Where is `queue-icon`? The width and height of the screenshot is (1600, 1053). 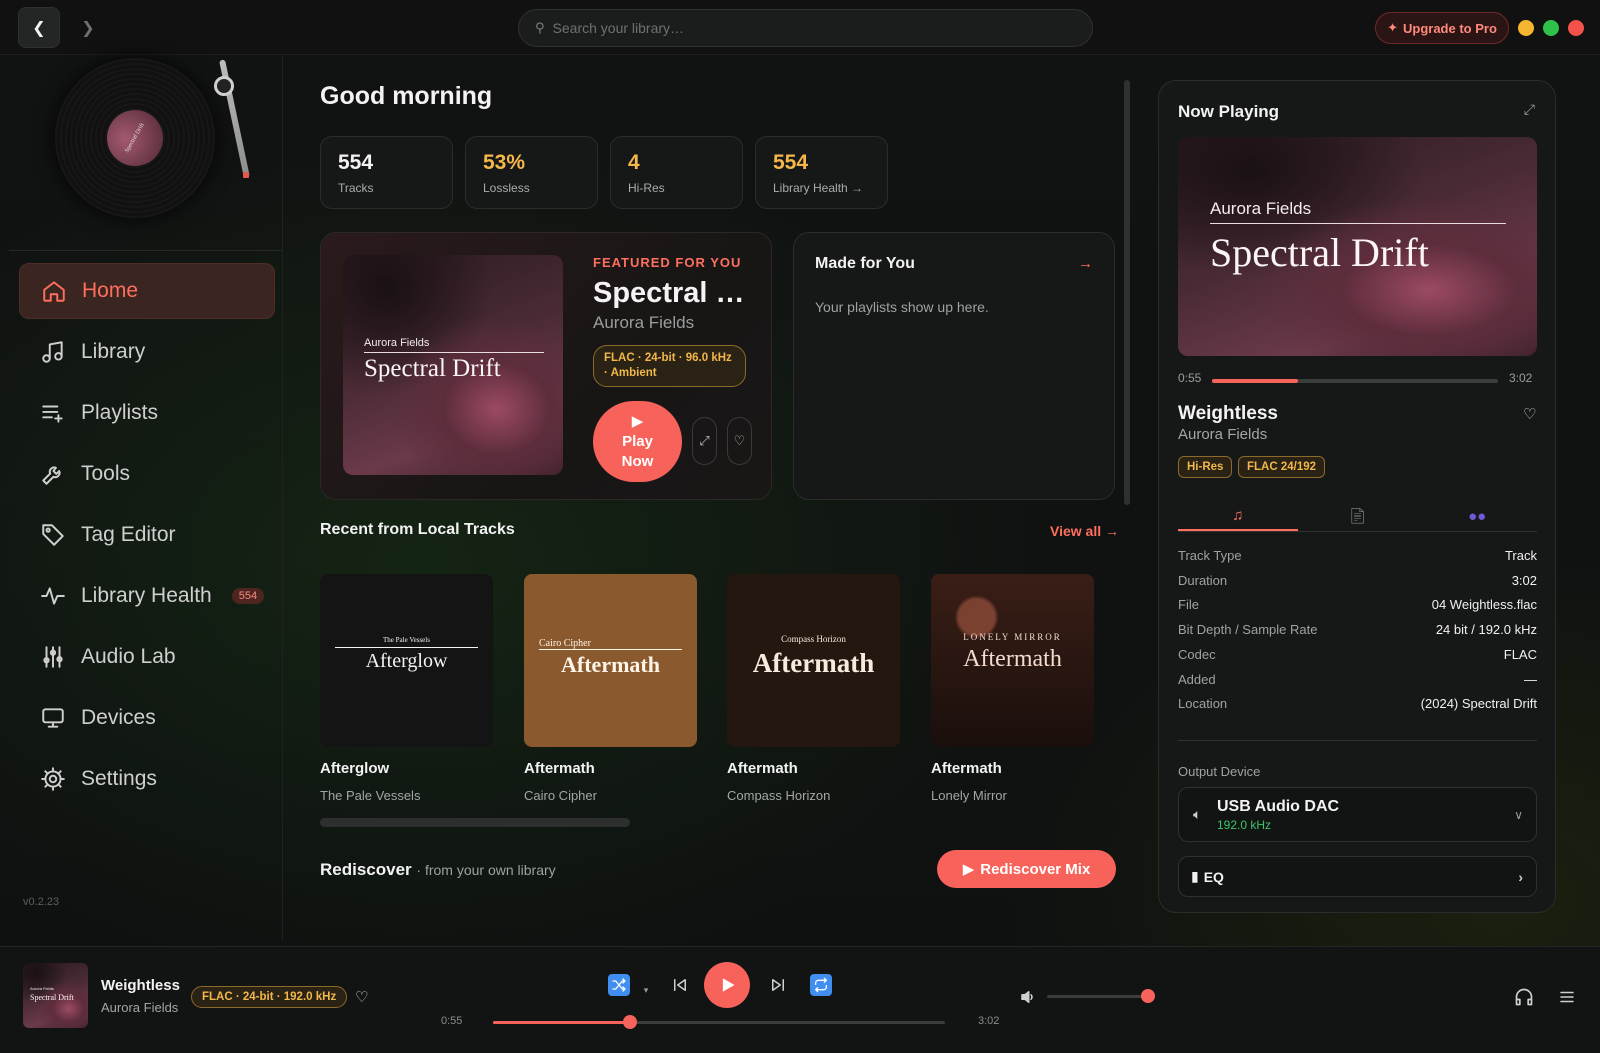 queue-icon is located at coordinates (1567, 997).